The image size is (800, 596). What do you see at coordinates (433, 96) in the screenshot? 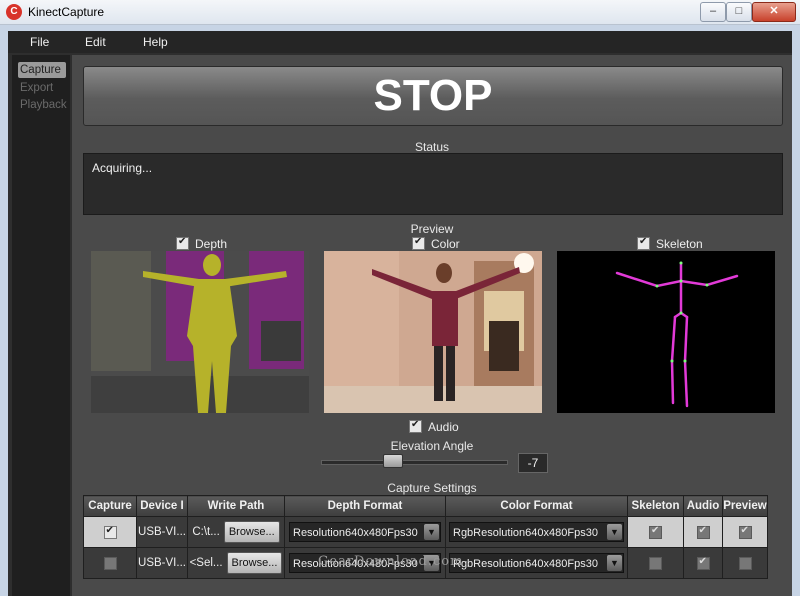
I see `stop-button: STOP` at bounding box center [433, 96].